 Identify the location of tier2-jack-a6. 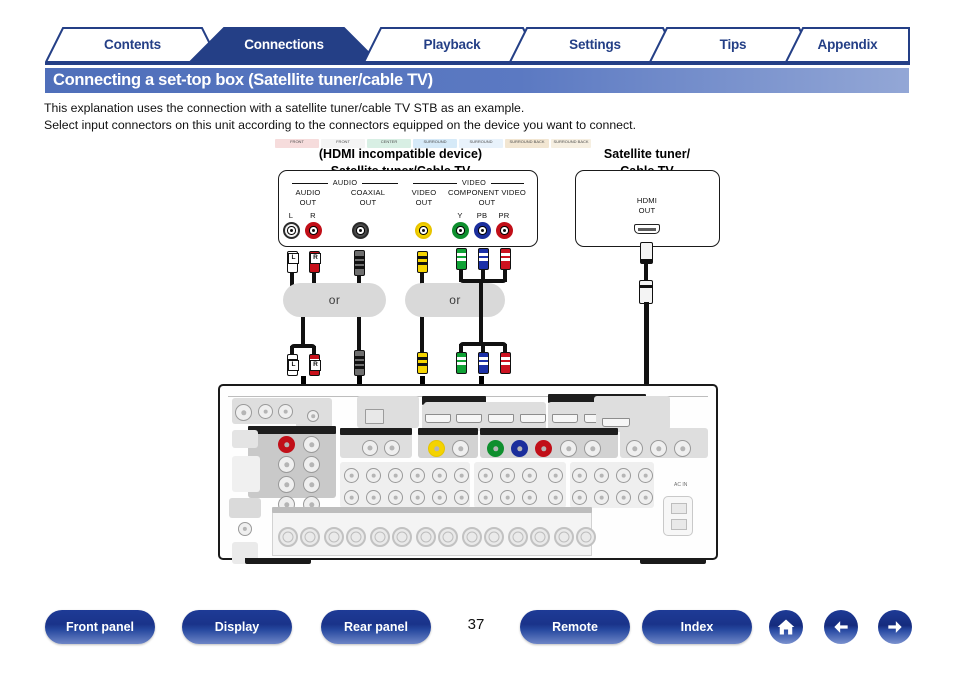
(461, 475).